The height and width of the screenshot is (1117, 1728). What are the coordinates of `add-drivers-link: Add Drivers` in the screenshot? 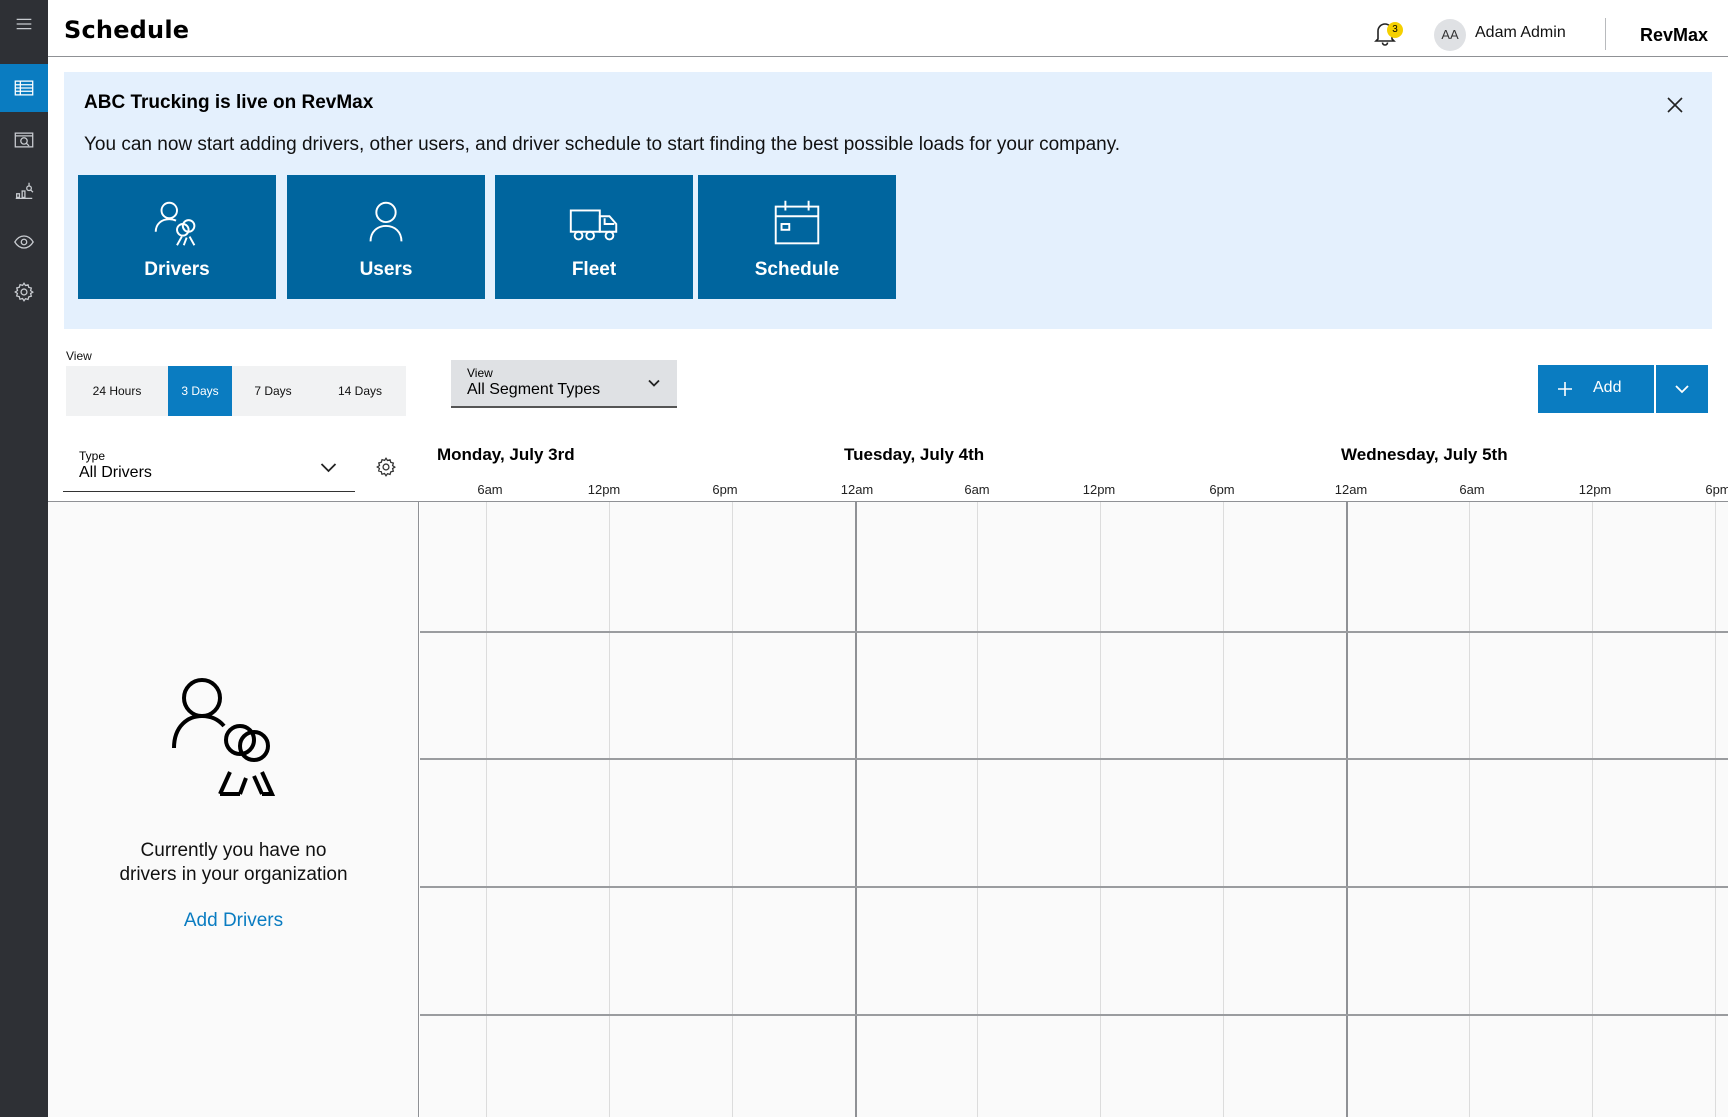 It's located at (233, 921).